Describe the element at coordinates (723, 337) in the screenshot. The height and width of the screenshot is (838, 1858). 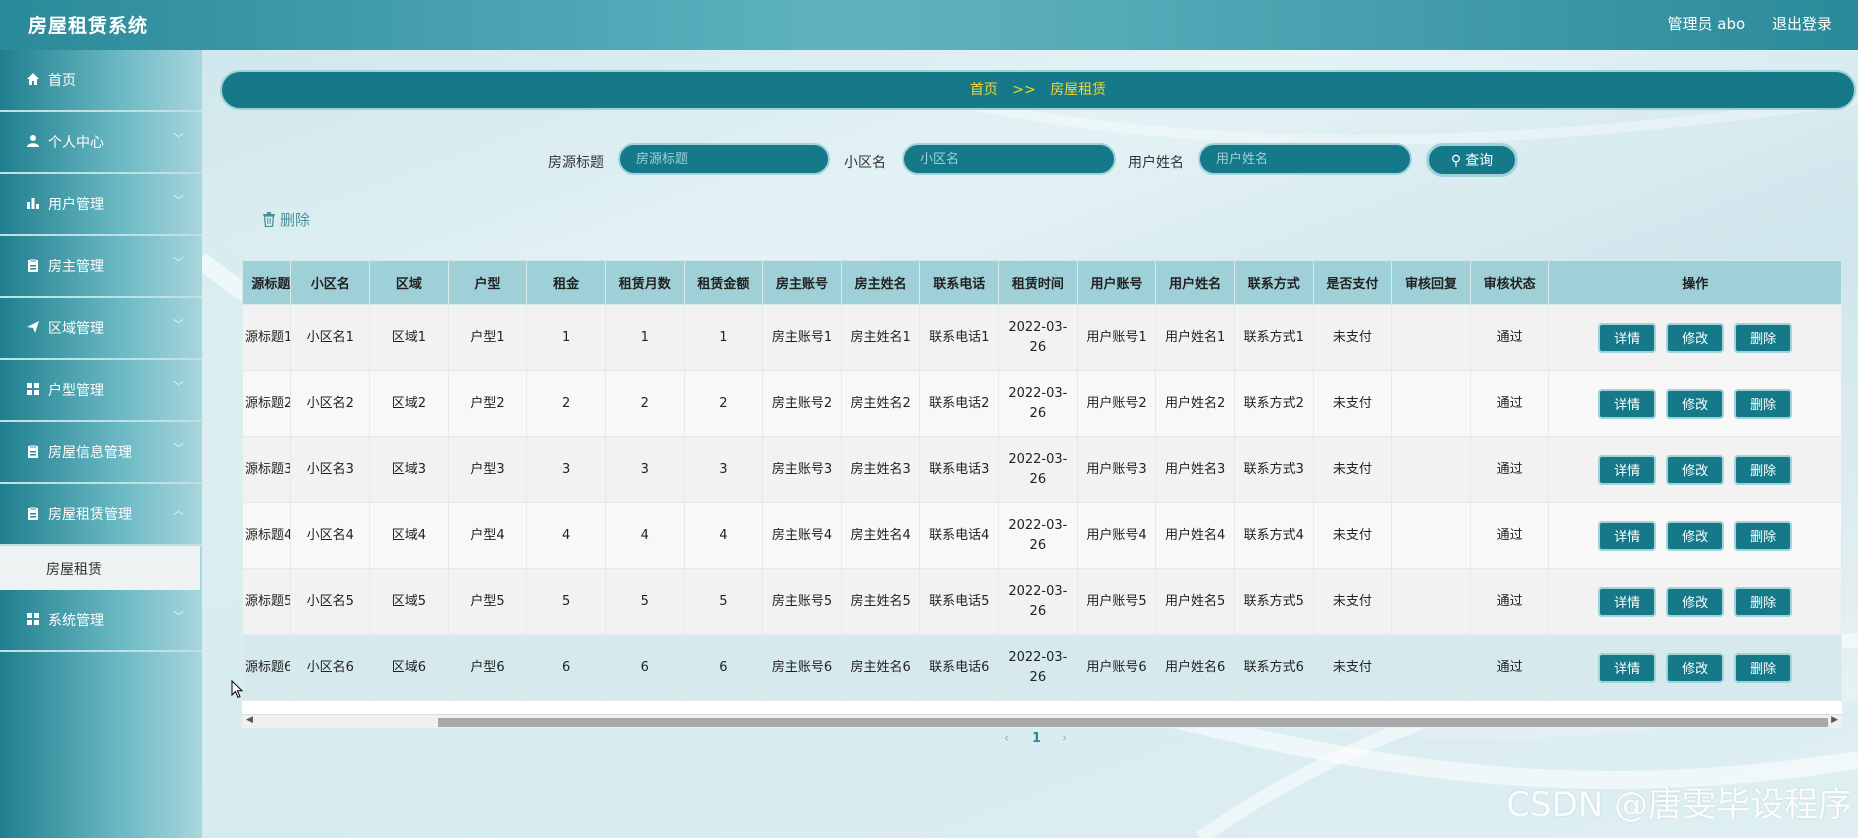
I see `table-cell-amount: 1` at that location.